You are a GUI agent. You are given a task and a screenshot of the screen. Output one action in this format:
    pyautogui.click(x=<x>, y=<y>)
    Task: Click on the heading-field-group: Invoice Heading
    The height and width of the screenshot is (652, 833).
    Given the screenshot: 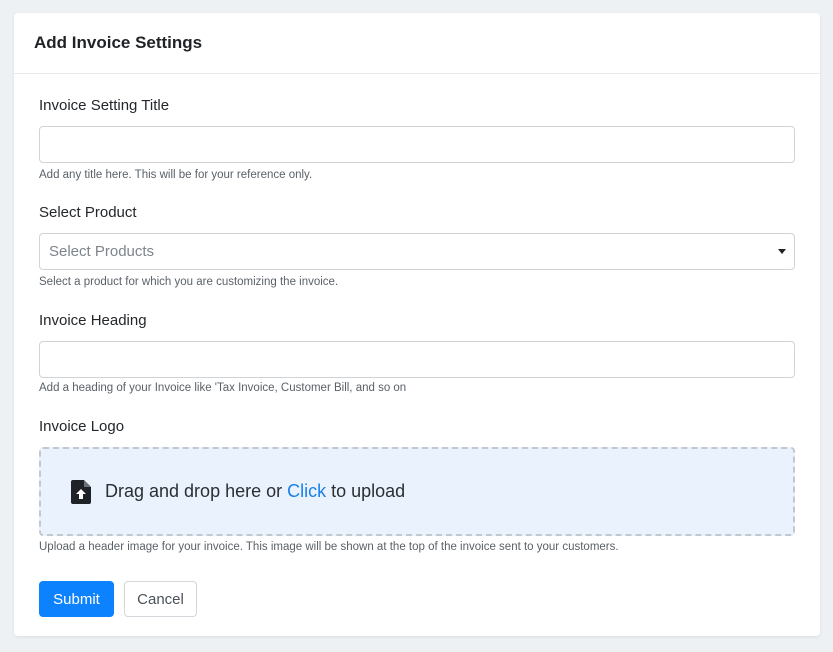 What is the action you would take?
    pyautogui.click(x=417, y=320)
    